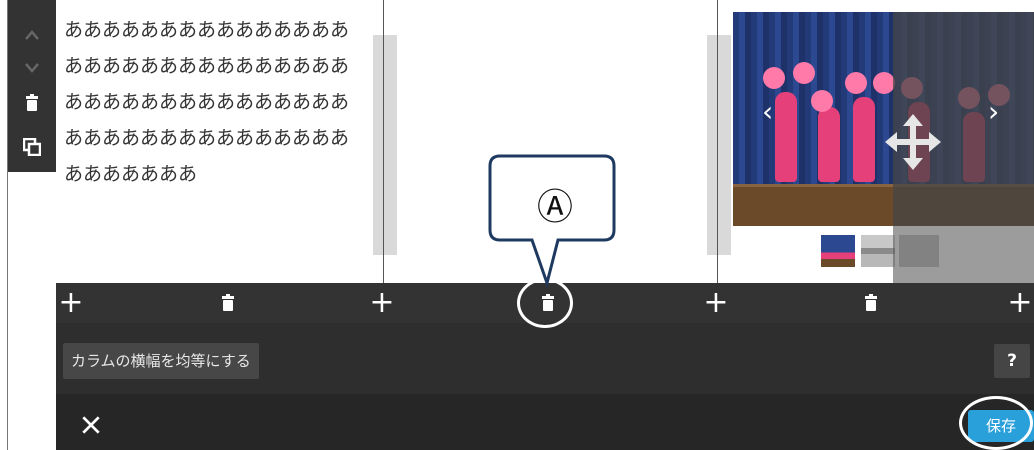  I want to click on page-margin, so click(3, 225).